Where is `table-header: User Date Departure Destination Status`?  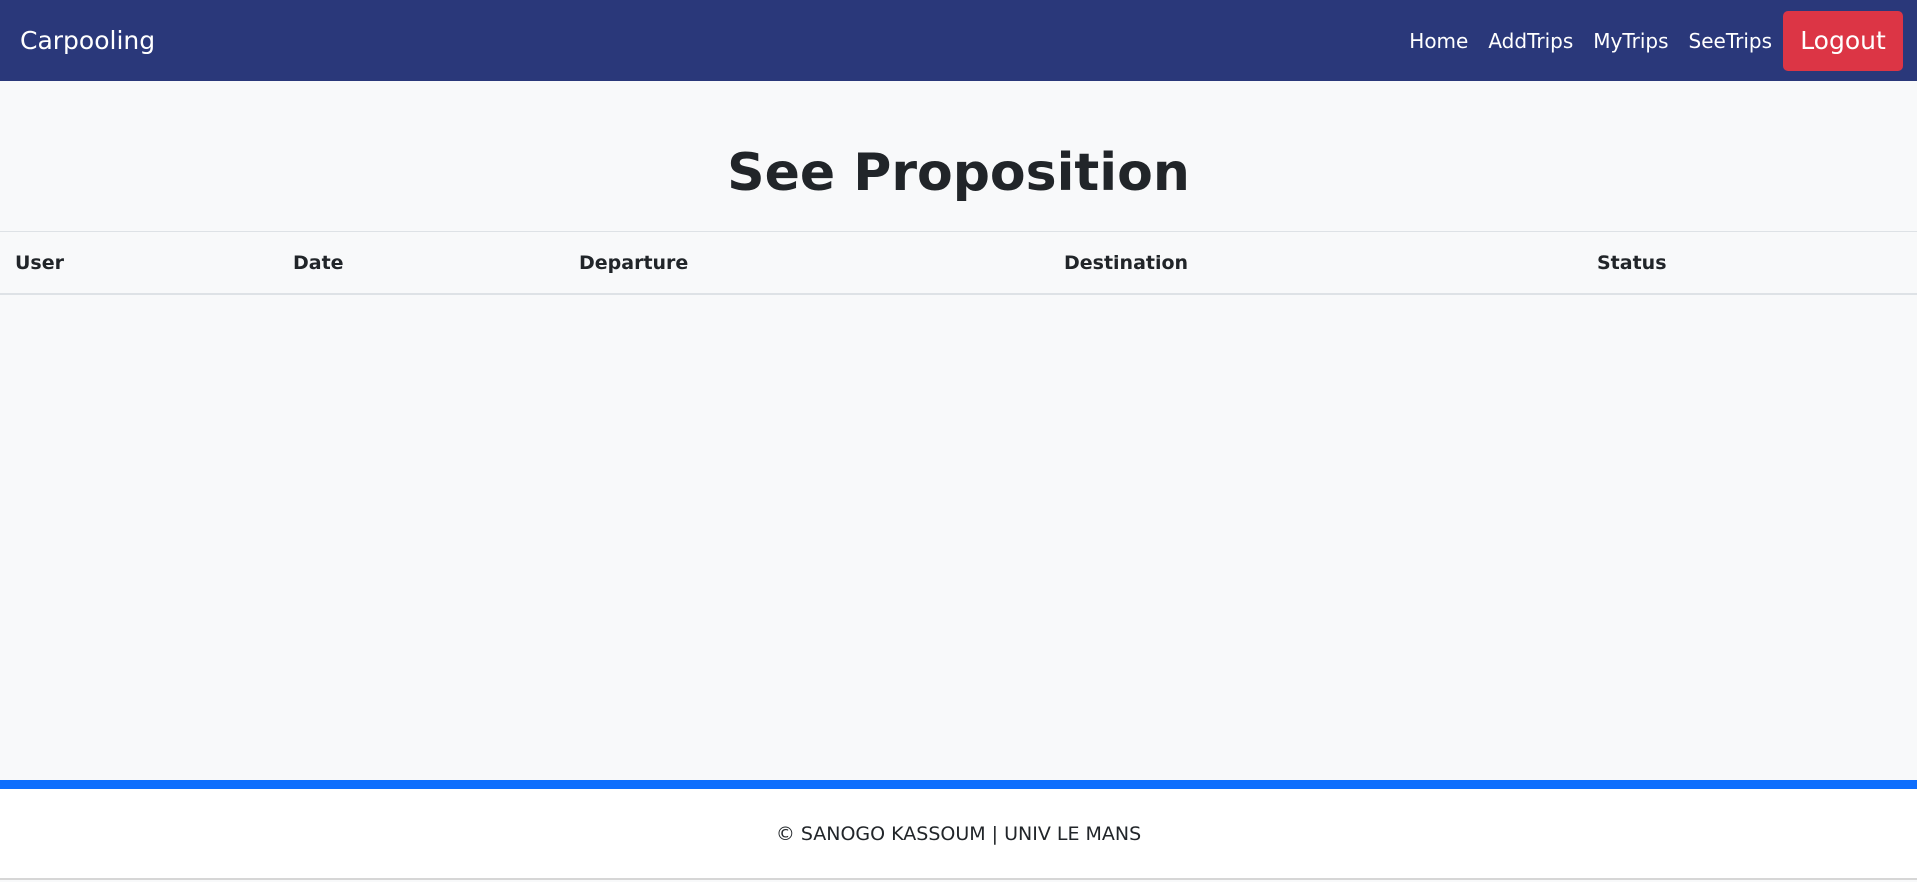
table-header: User Date Departure Destination Status is located at coordinates (958, 262).